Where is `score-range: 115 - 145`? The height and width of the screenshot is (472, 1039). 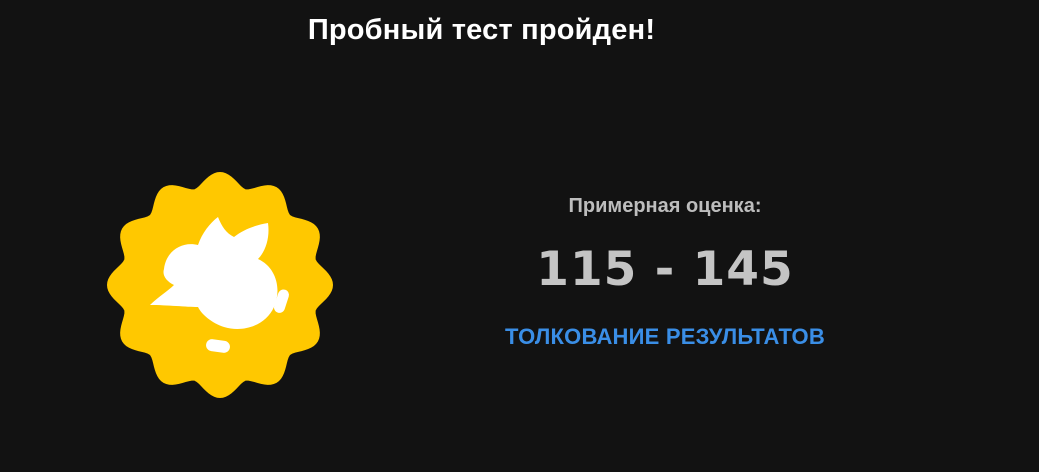
score-range: 115 - 145 is located at coordinates (665, 269).